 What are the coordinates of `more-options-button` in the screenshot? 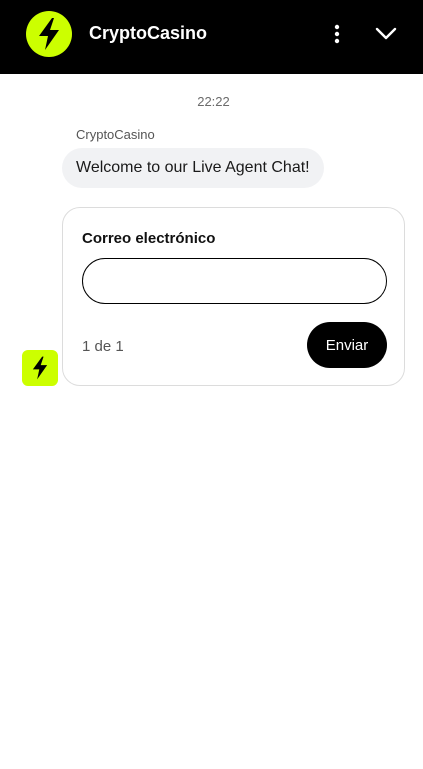 It's located at (337, 34).